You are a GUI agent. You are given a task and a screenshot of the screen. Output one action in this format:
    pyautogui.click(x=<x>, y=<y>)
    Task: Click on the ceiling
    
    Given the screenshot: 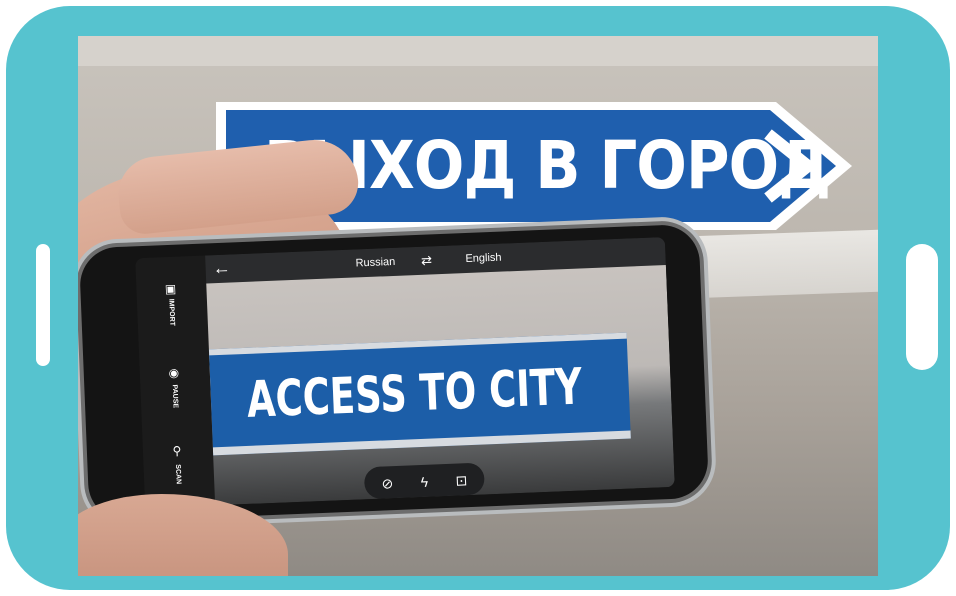 What is the action you would take?
    pyautogui.click(x=478, y=51)
    